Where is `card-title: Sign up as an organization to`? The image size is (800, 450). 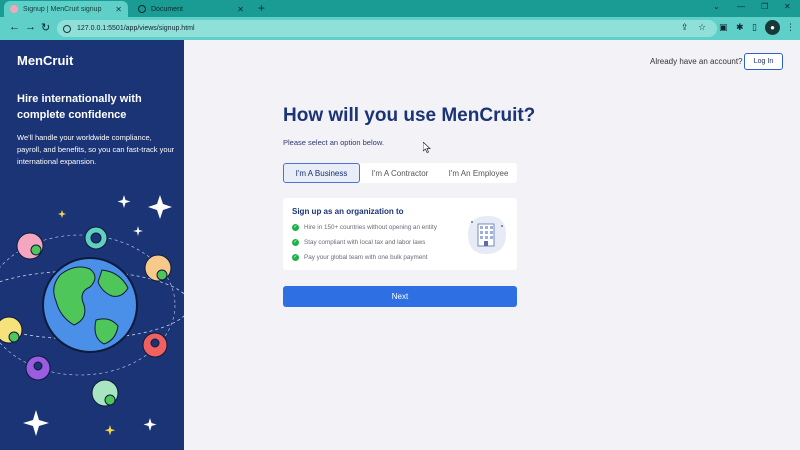 card-title: Sign up as an organization to is located at coordinates (348, 211).